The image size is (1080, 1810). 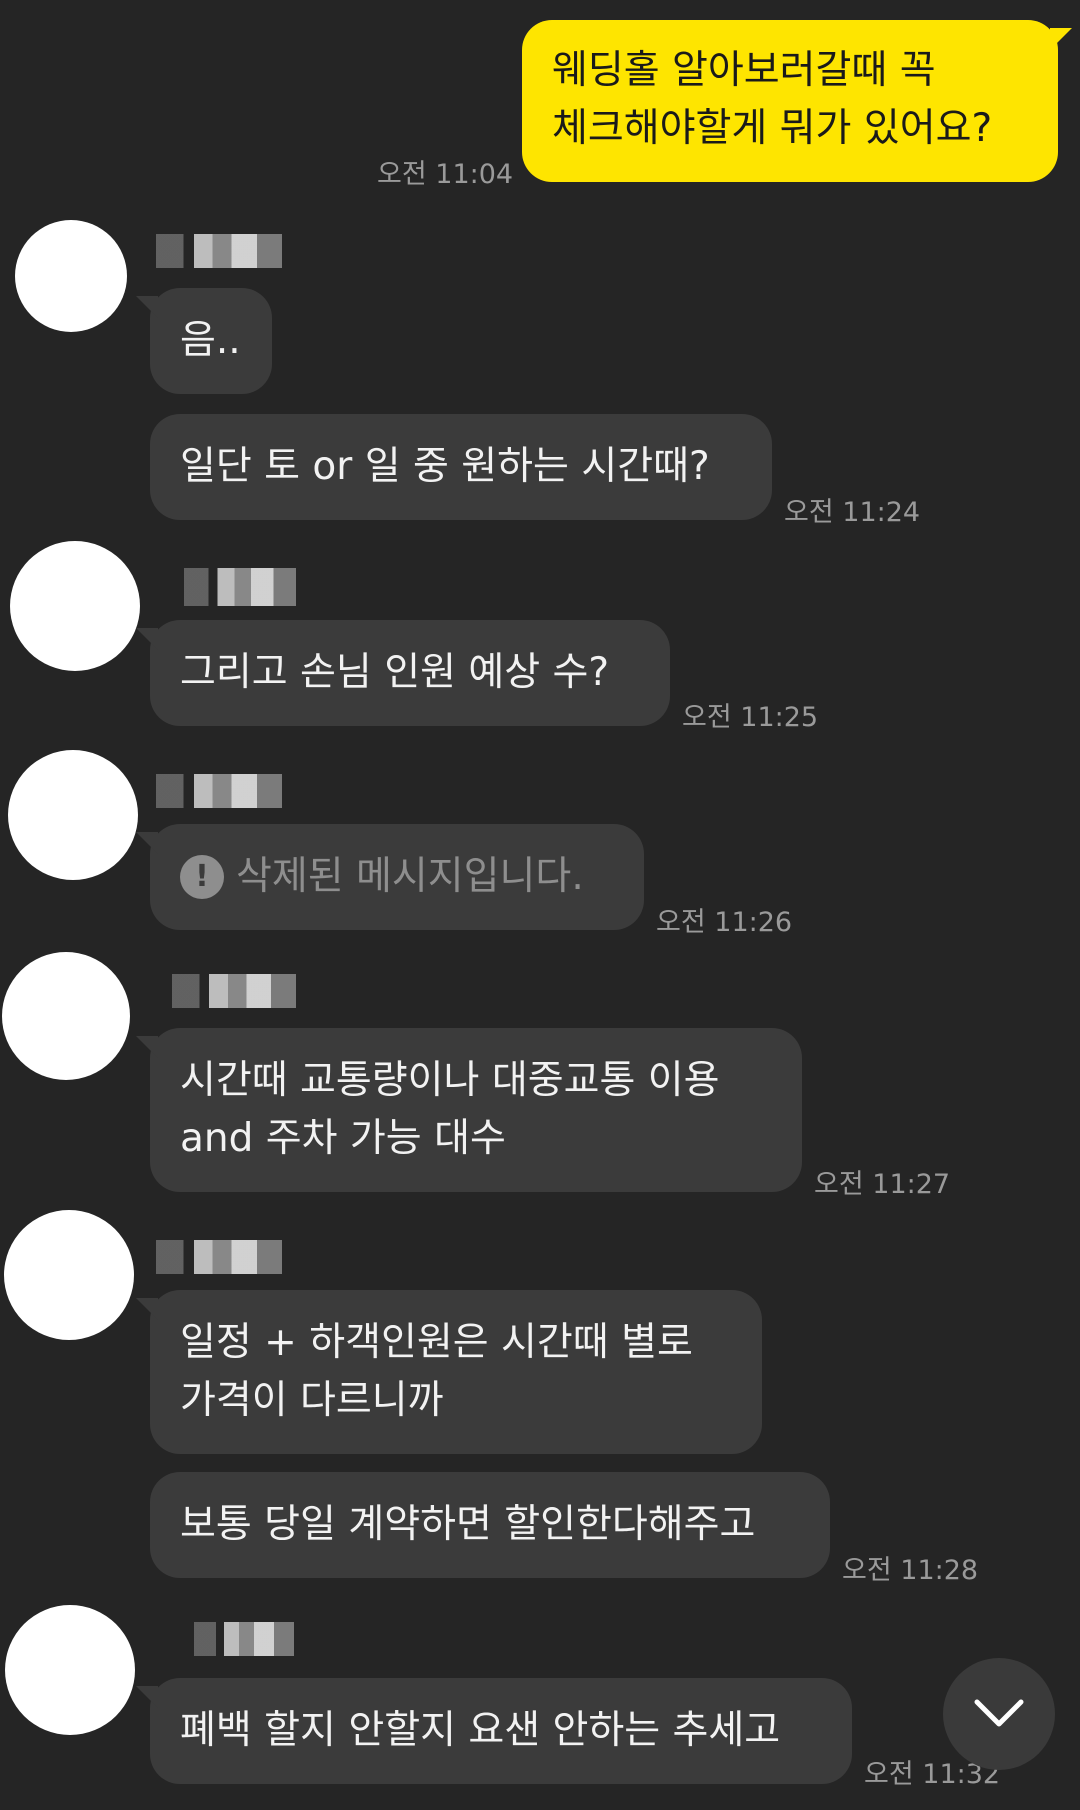 I want to click on deleted-message-text: 삭제된 메시지입니다., so click(x=410, y=876).